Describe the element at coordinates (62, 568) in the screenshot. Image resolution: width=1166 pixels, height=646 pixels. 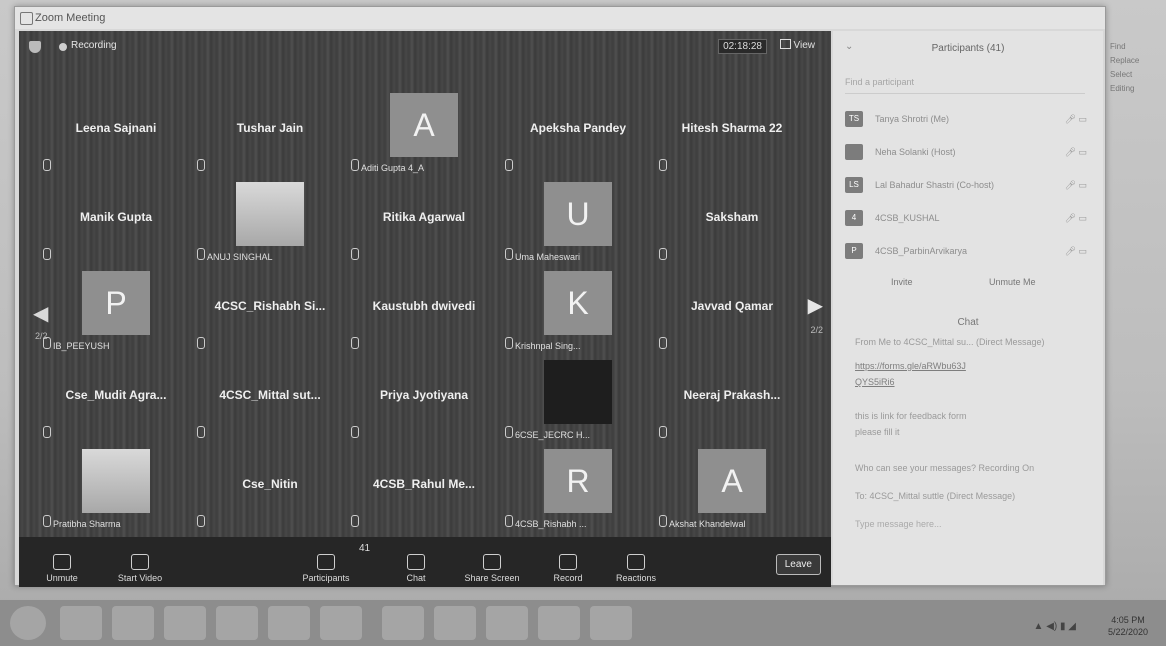
I see `unmute-button: Unmute` at that location.